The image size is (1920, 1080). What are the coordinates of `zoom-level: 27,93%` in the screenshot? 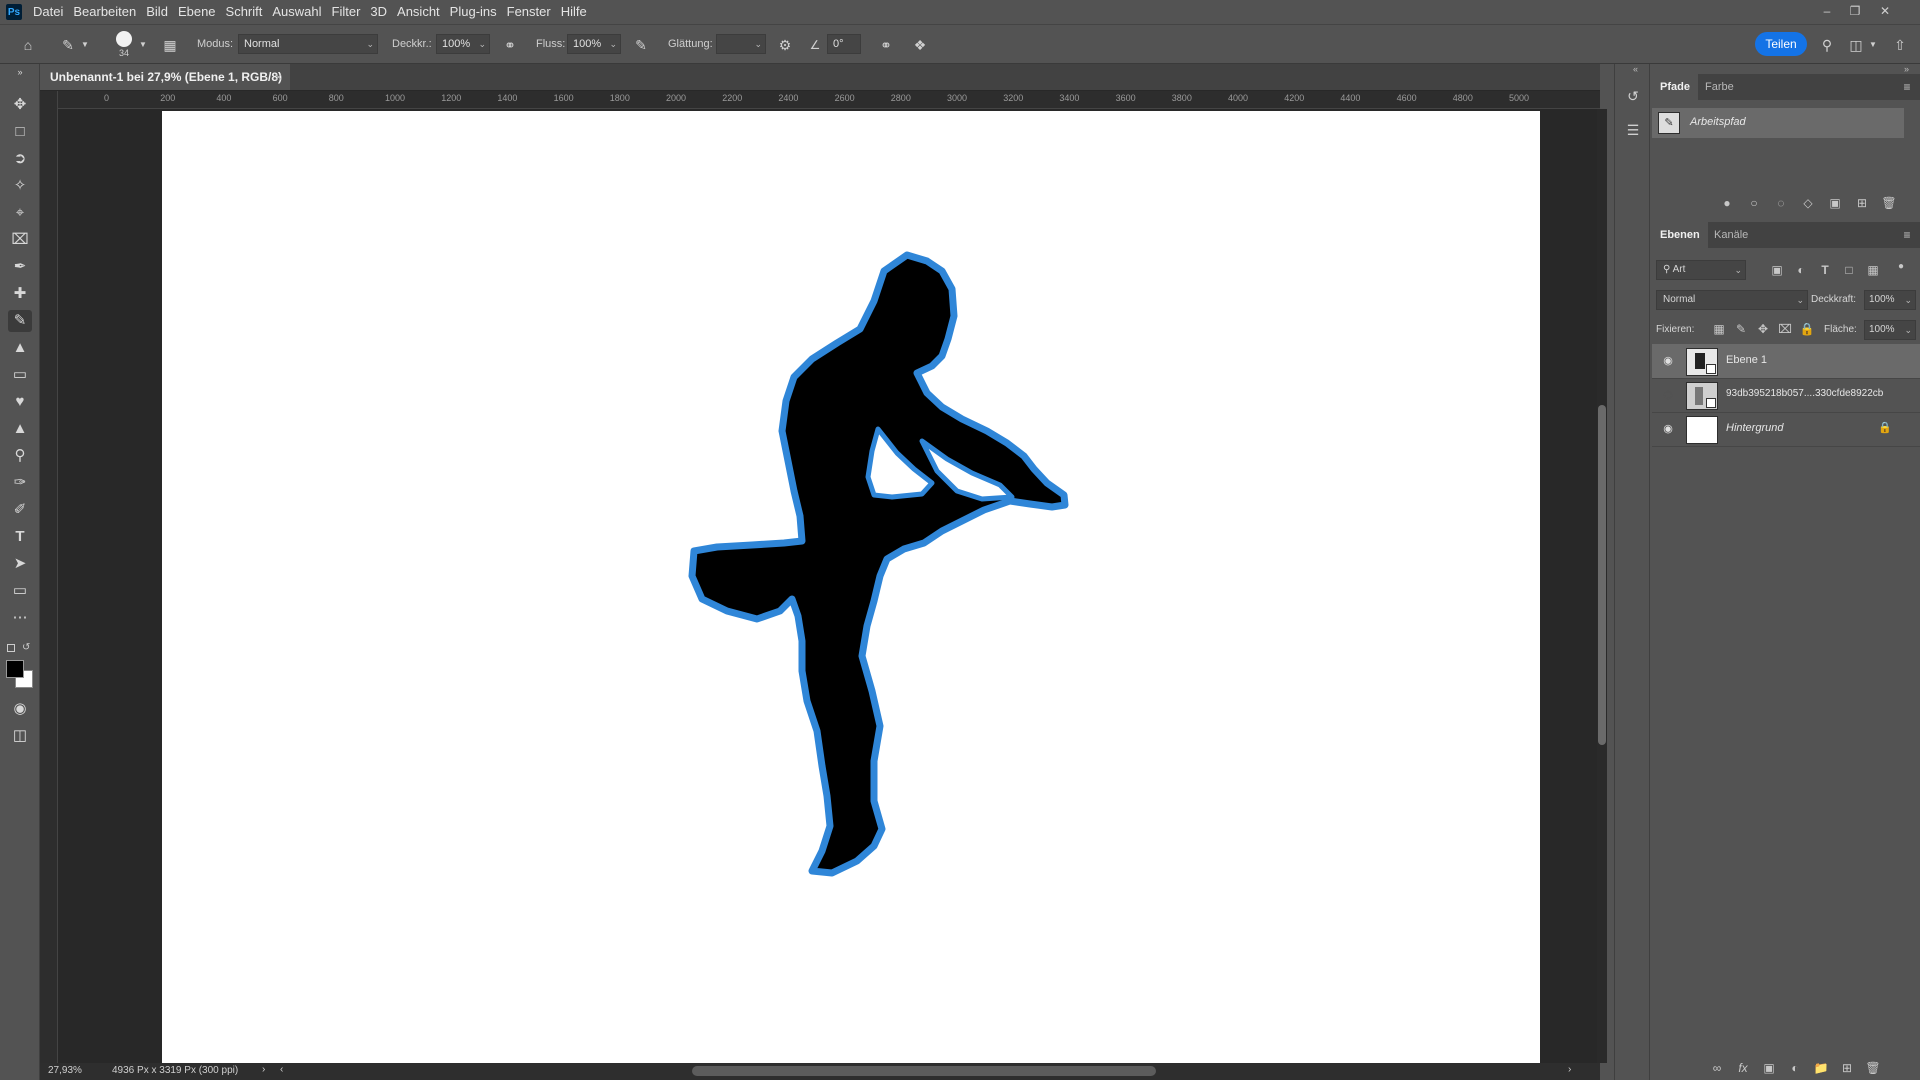 It's located at (65, 1070).